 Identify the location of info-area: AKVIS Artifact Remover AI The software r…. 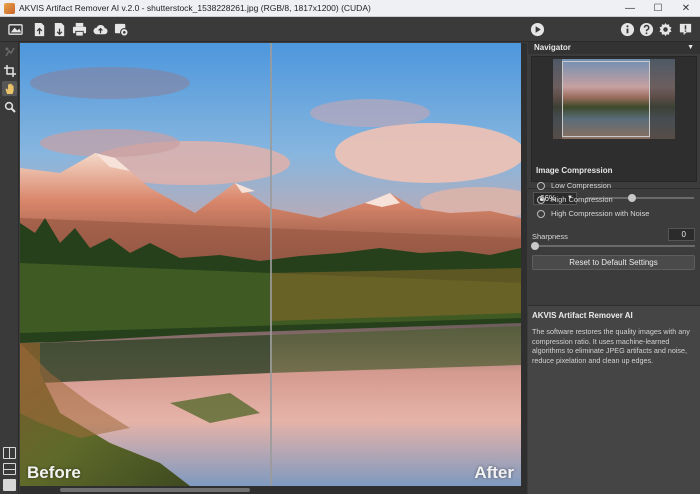
(614, 399).